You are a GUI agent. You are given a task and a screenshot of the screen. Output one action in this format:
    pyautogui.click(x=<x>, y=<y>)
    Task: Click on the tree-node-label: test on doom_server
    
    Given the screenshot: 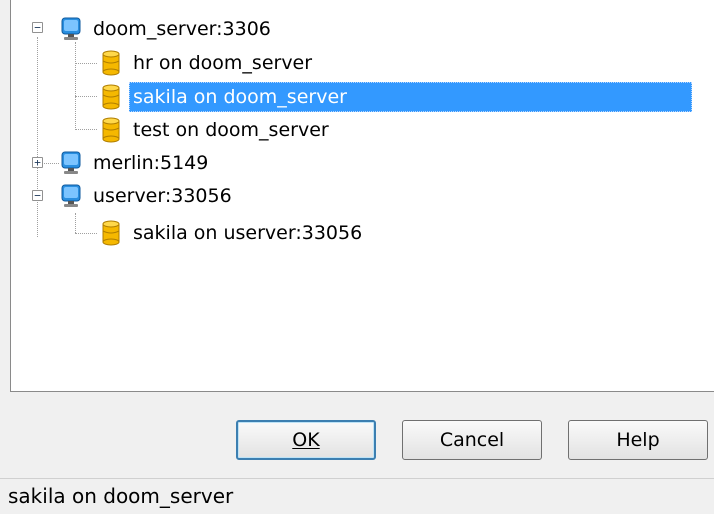 What is the action you would take?
    pyautogui.click(x=231, y=130)
    